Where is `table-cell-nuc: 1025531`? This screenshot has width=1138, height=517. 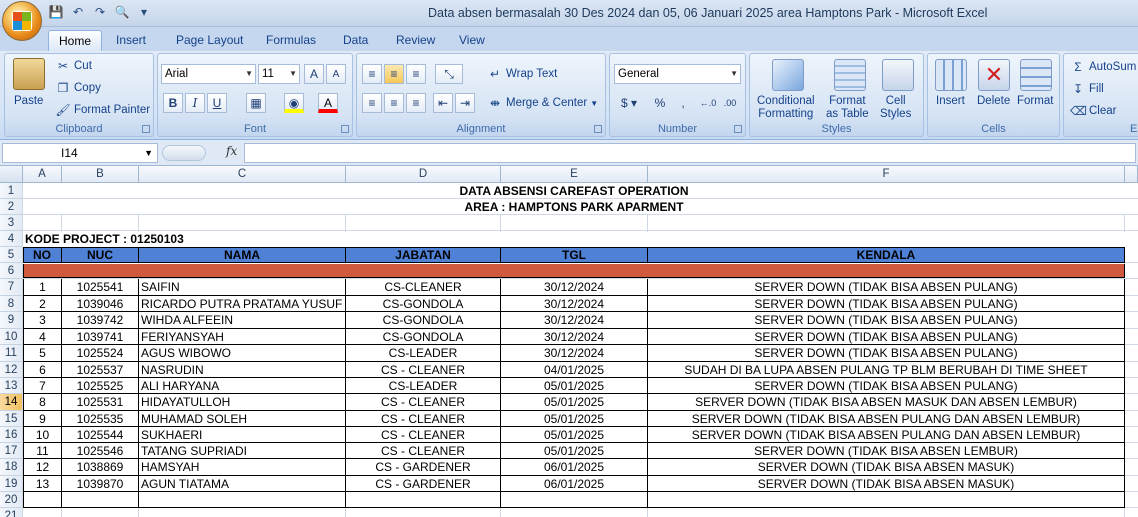
table-cell-nuc: 1025531 is located at coordinates (100, 402).